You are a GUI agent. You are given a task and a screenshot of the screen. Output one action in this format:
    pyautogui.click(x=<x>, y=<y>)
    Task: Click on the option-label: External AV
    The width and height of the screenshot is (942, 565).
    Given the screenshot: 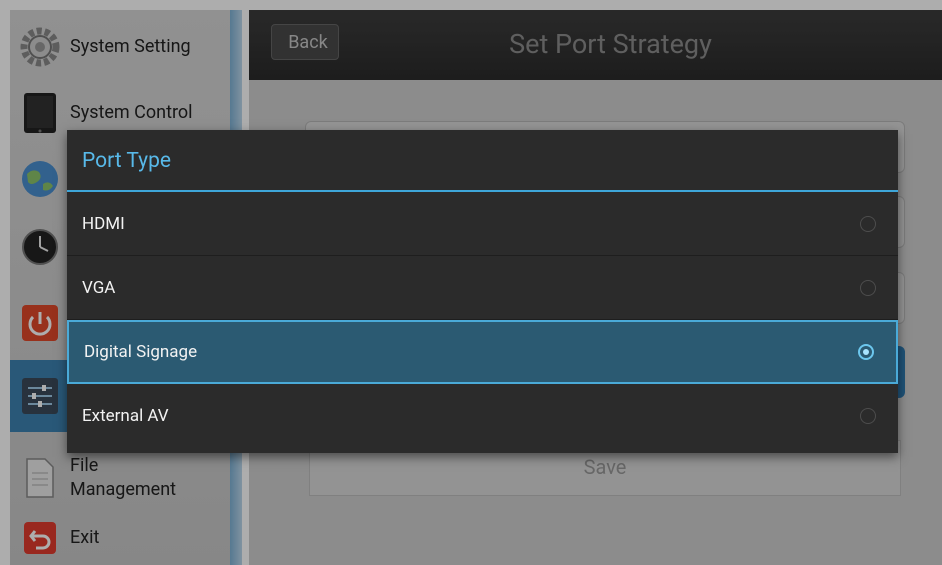 What is the action you would take?
    pyautogui.click(x=125, y=416)
    